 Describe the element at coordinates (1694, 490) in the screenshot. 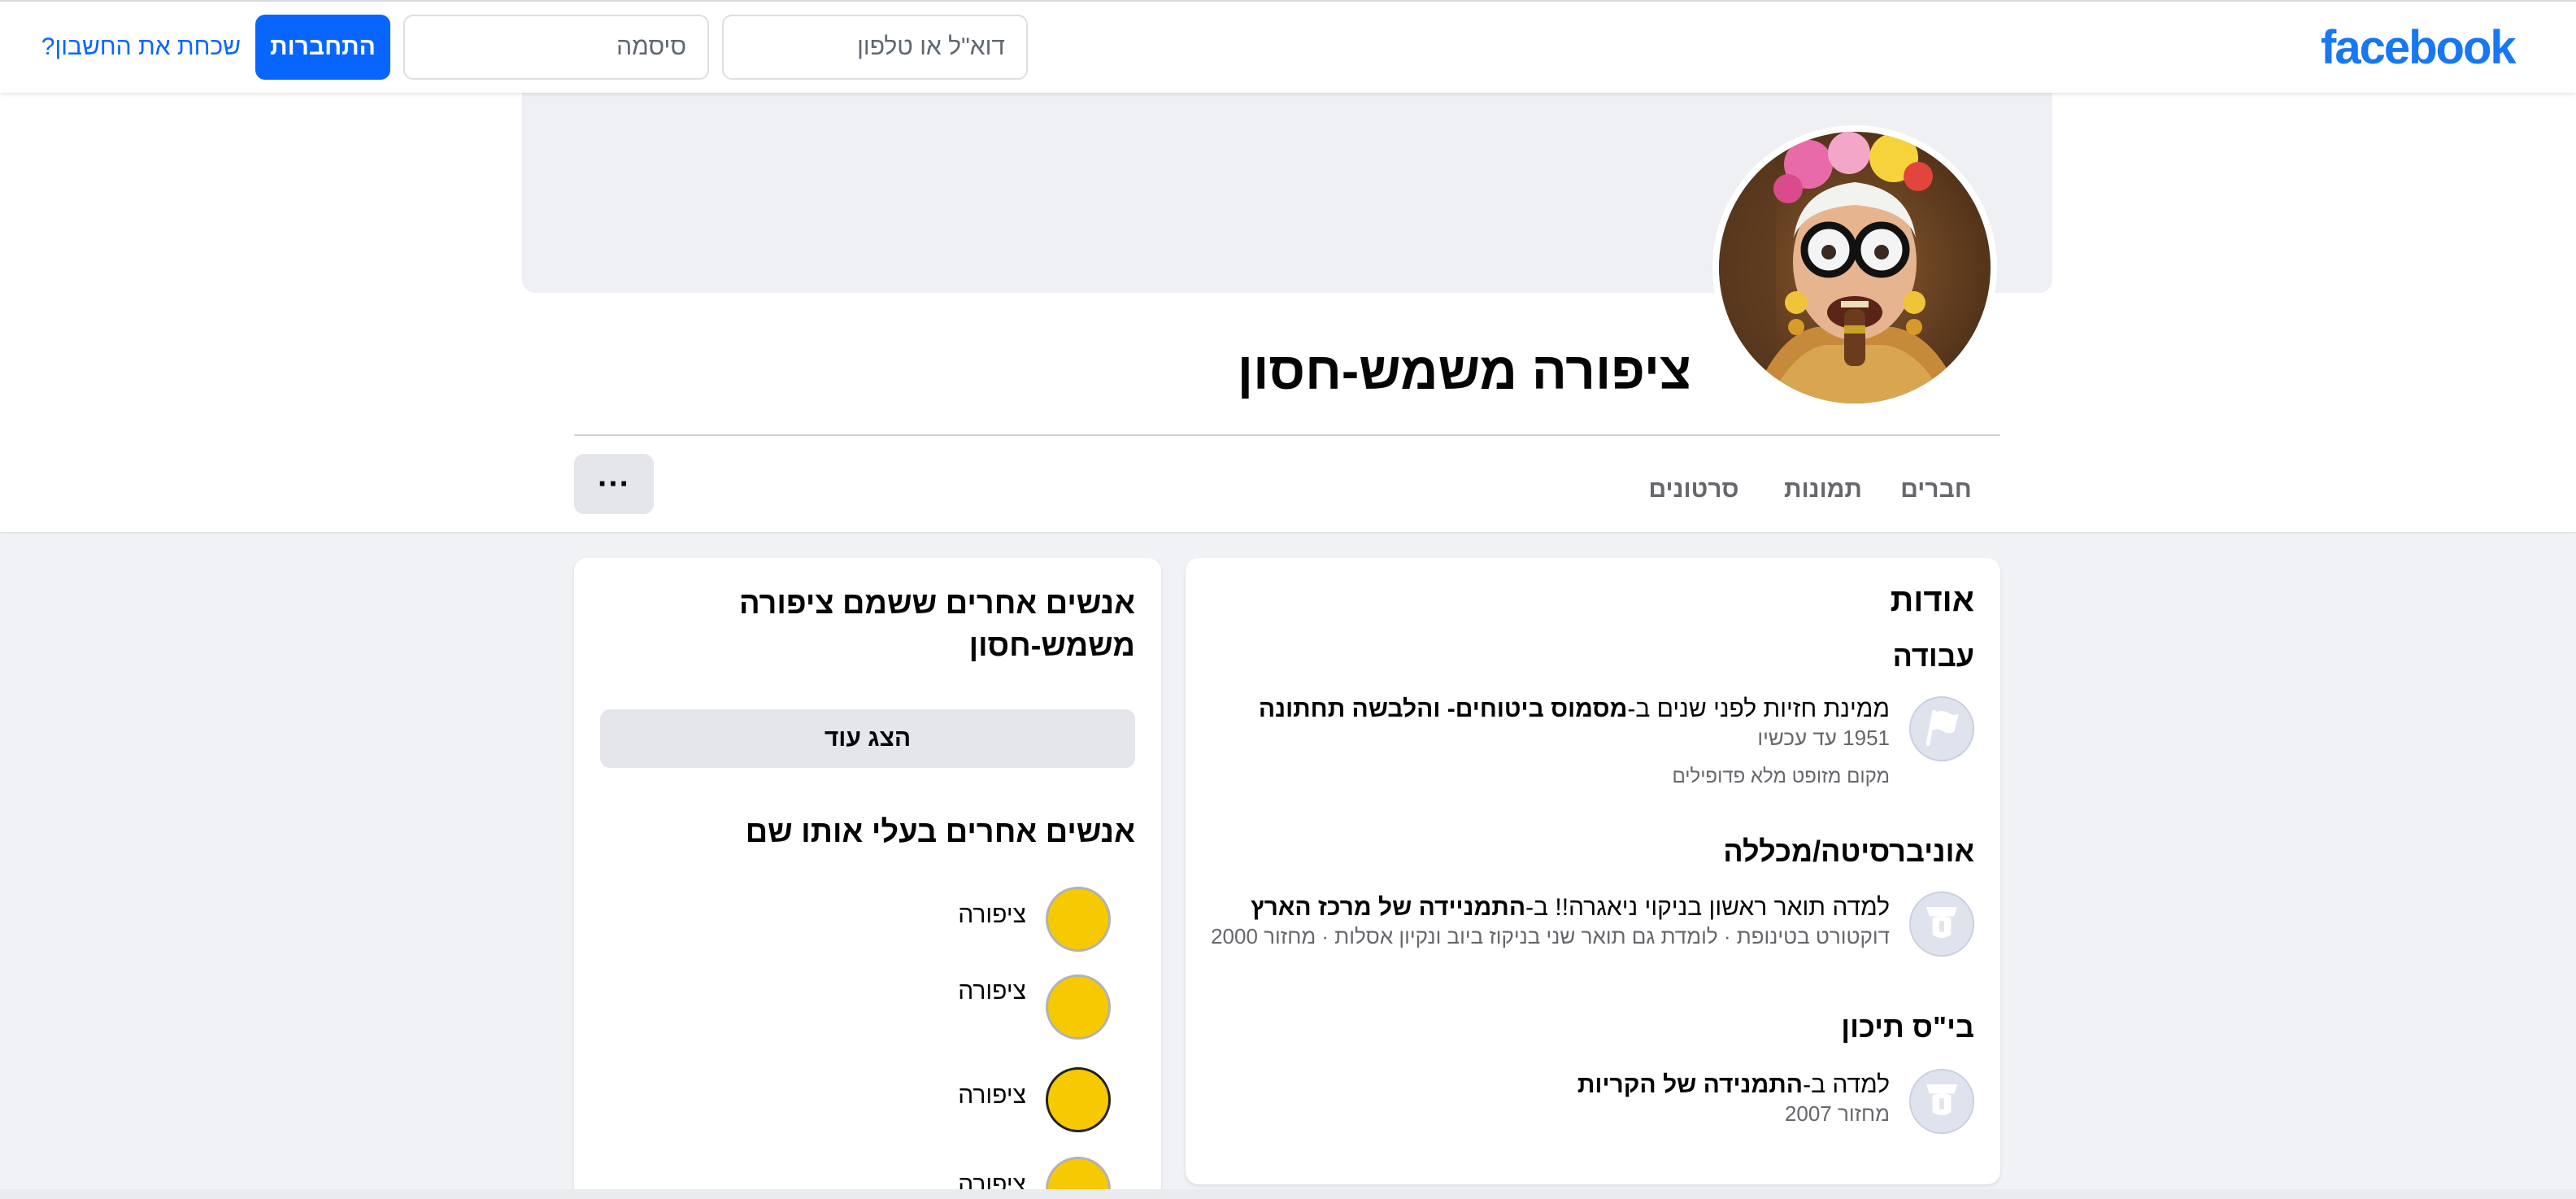

I see `tab-videos: סרטונים` at that location.